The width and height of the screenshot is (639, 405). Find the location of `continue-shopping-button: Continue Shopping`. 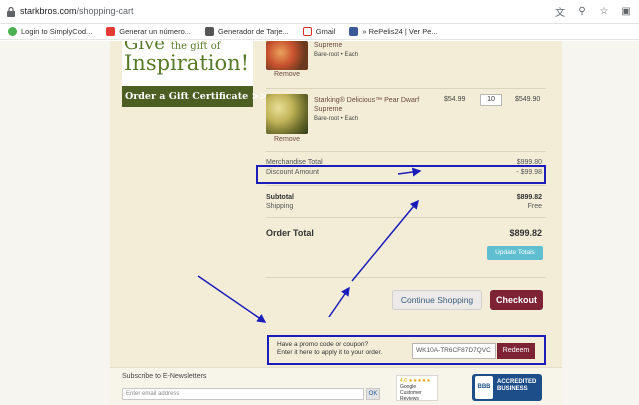

continue-shopping-button: Continue Shopping is located at coordinates (437, 300).